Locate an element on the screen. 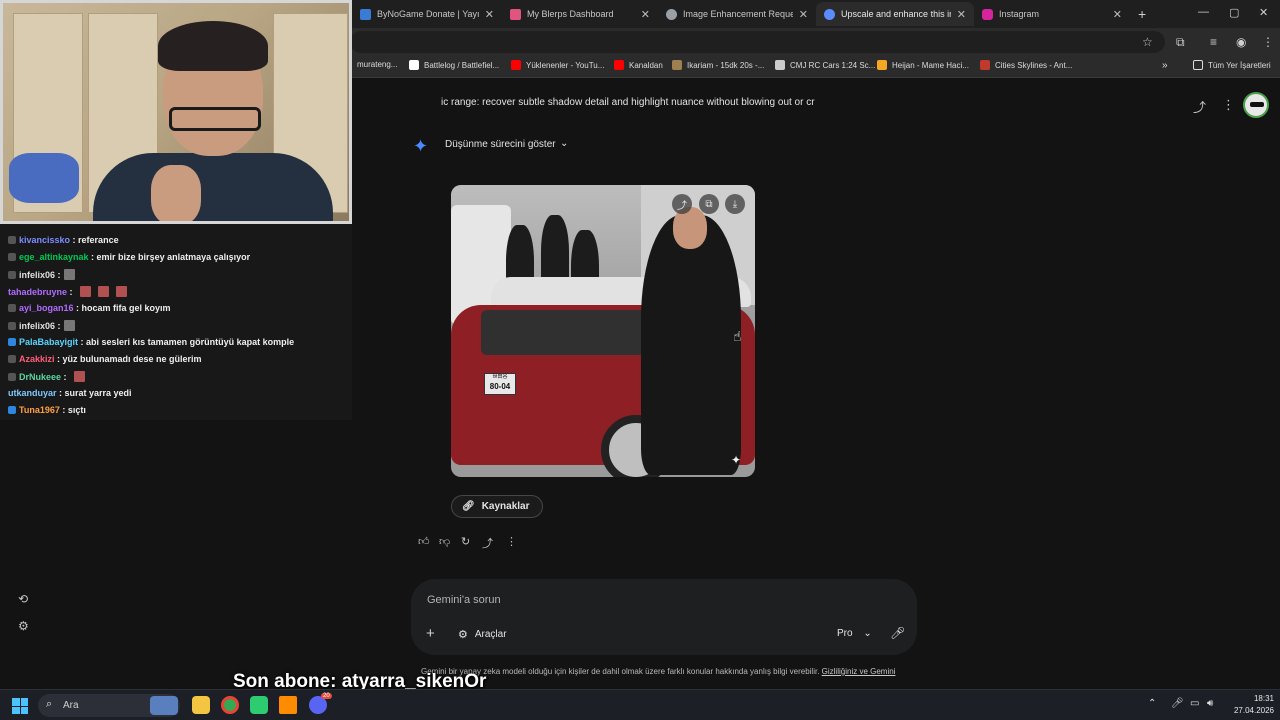  all-bookmarks-button: Tüm Yer İşaretleri is located at coordinates (1232, 65).